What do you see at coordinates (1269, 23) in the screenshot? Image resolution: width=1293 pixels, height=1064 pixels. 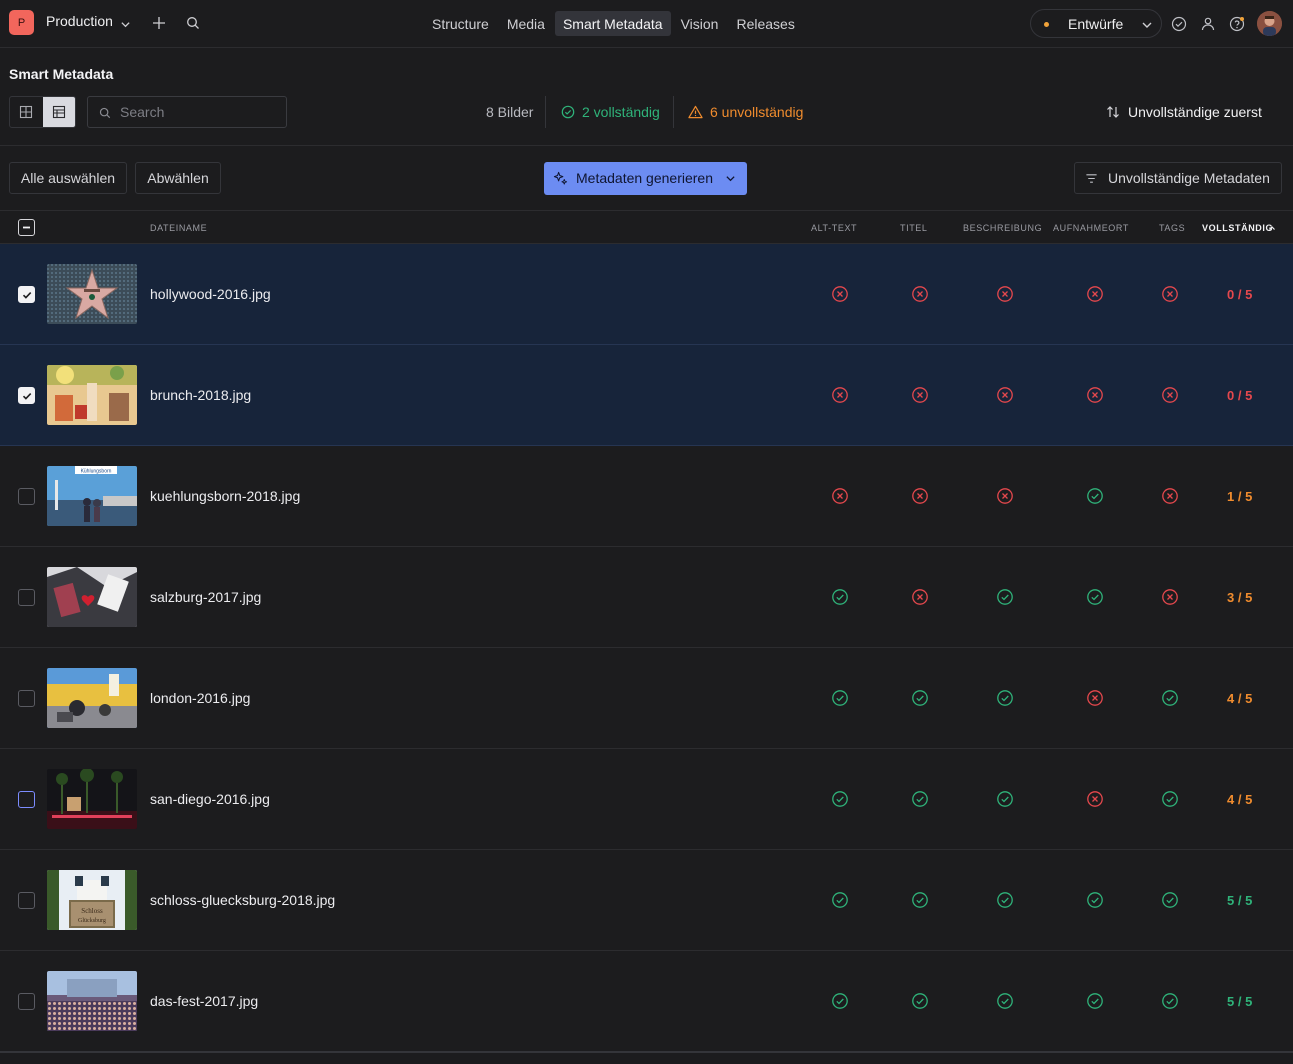 I see `user-avatar` at bounding box center [1269, 23].